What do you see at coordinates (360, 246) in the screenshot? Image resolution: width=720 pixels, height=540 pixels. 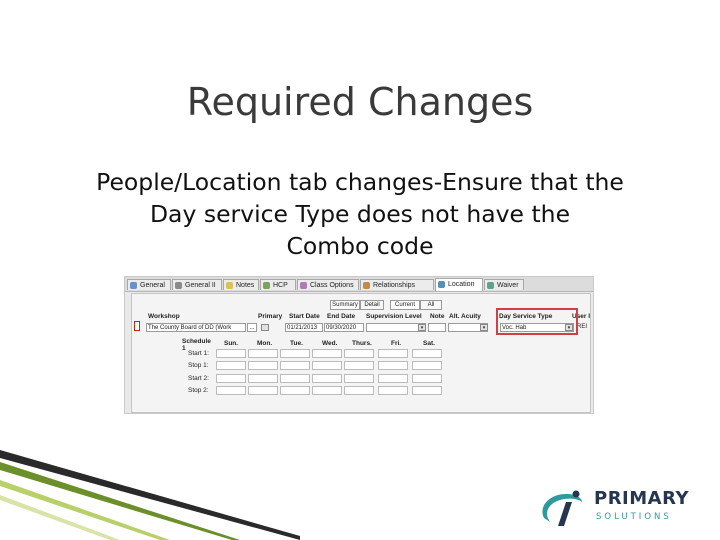 I see `body-line: Combo code` at bounding box center [360, 246].